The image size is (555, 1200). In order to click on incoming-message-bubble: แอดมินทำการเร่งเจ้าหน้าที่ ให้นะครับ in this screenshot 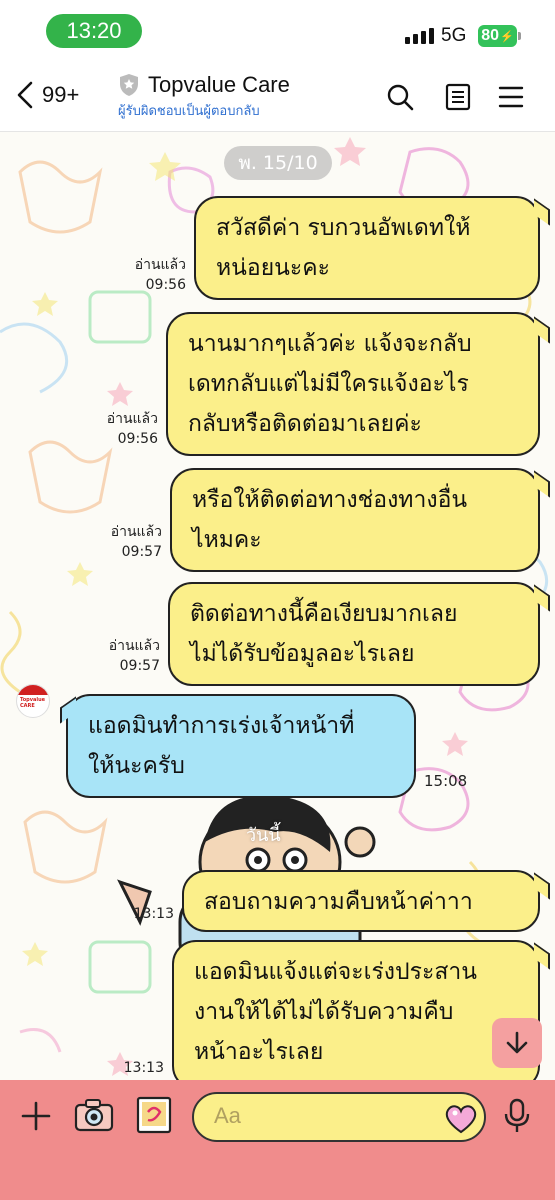, I will do `click(241, 746)`.